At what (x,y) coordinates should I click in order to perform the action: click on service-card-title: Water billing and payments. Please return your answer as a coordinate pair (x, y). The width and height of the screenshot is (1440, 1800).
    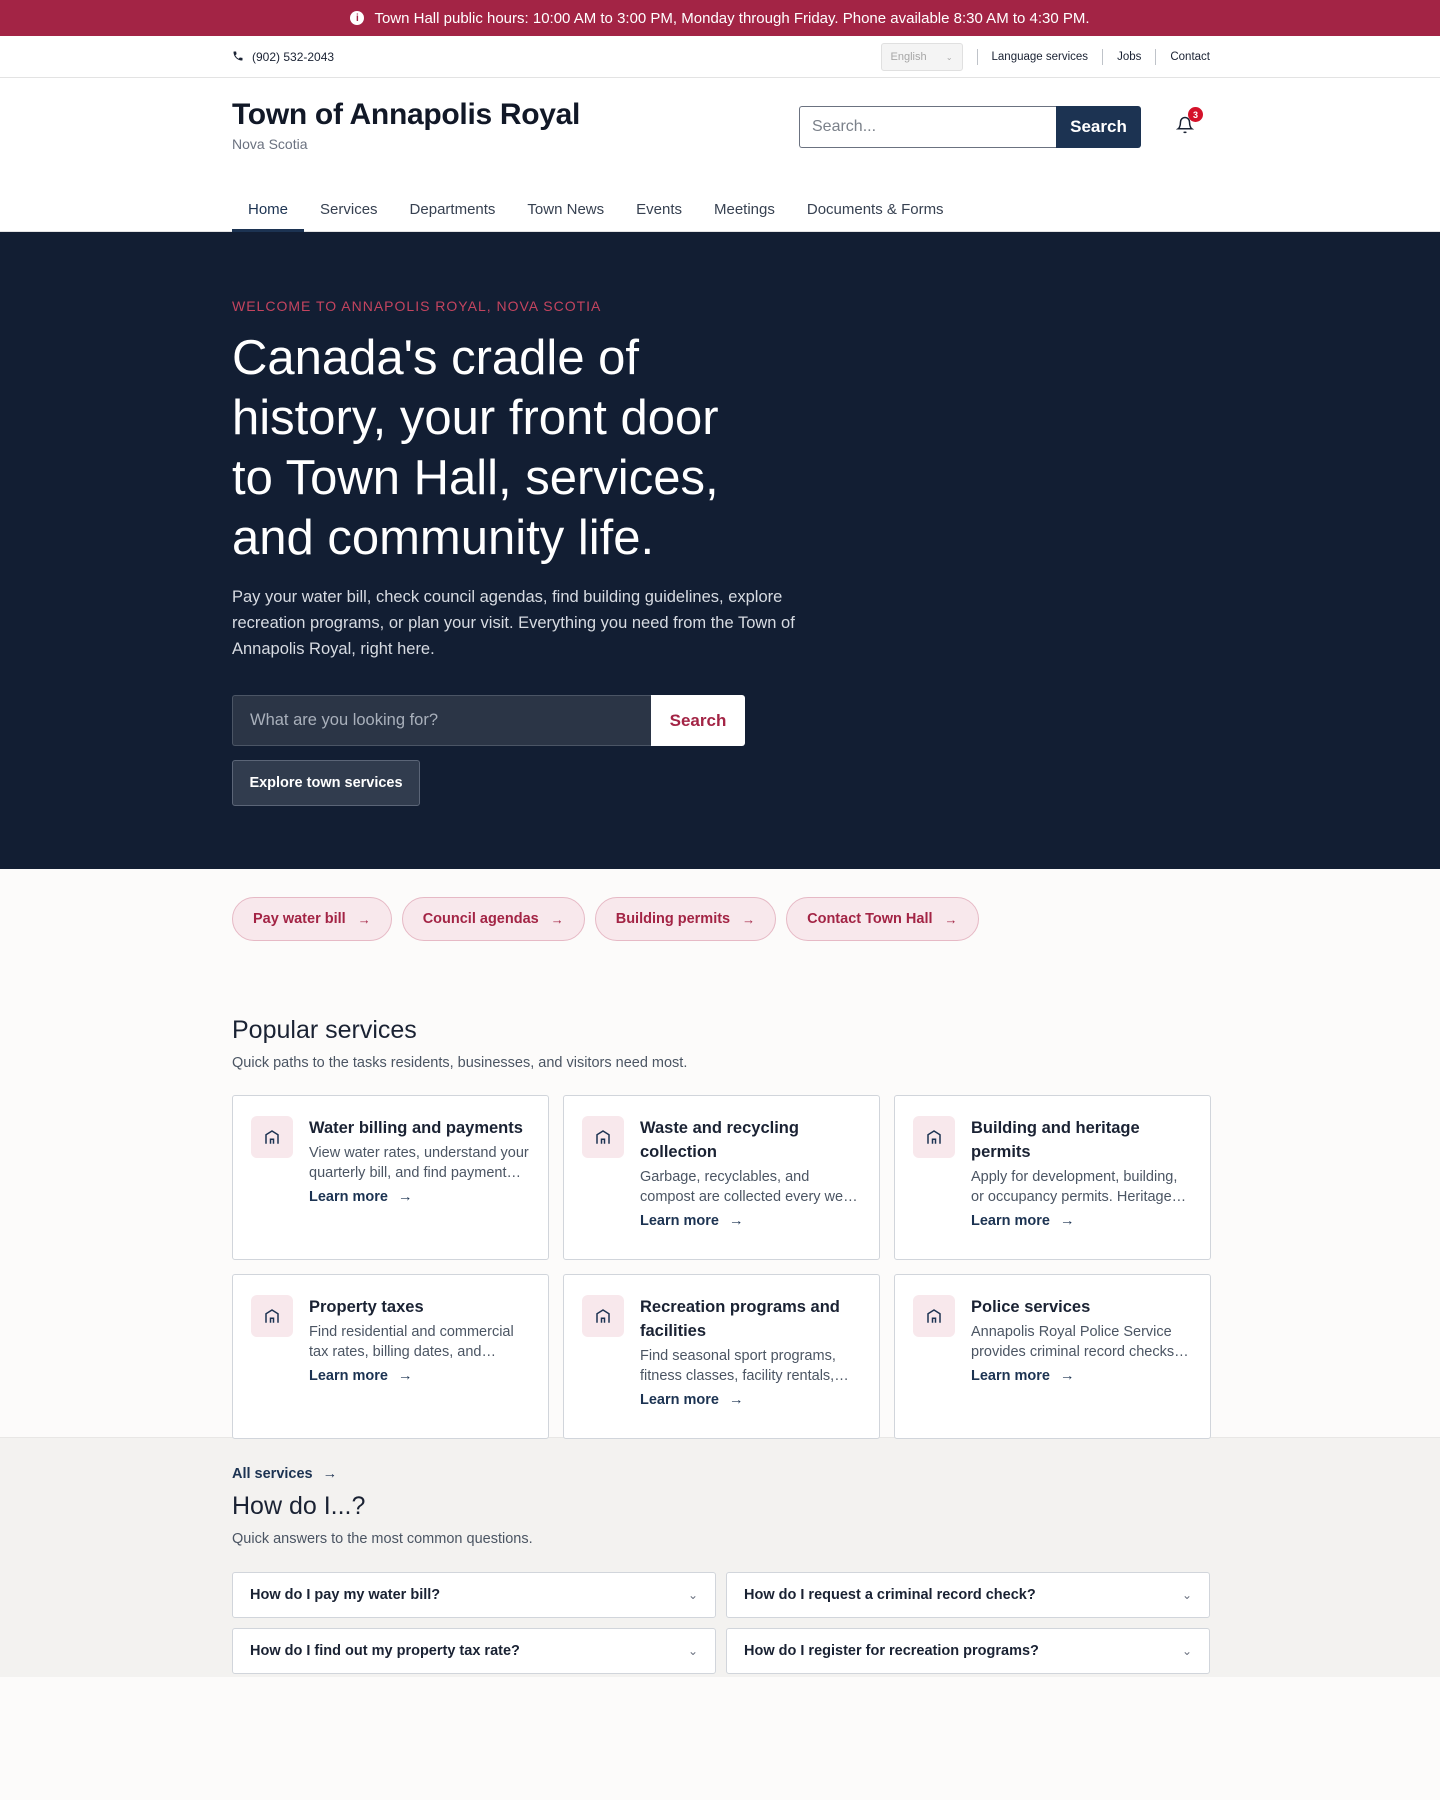
    Looking at the image, I should click on (416, 1128).